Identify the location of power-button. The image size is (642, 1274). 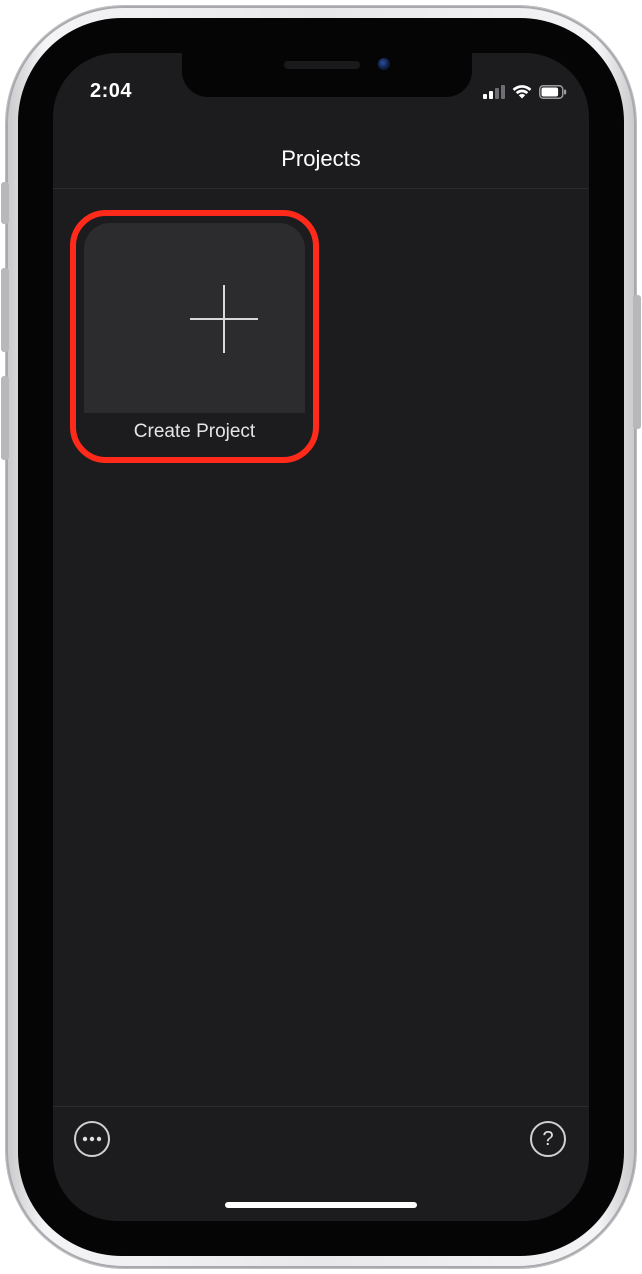
(637, 362).